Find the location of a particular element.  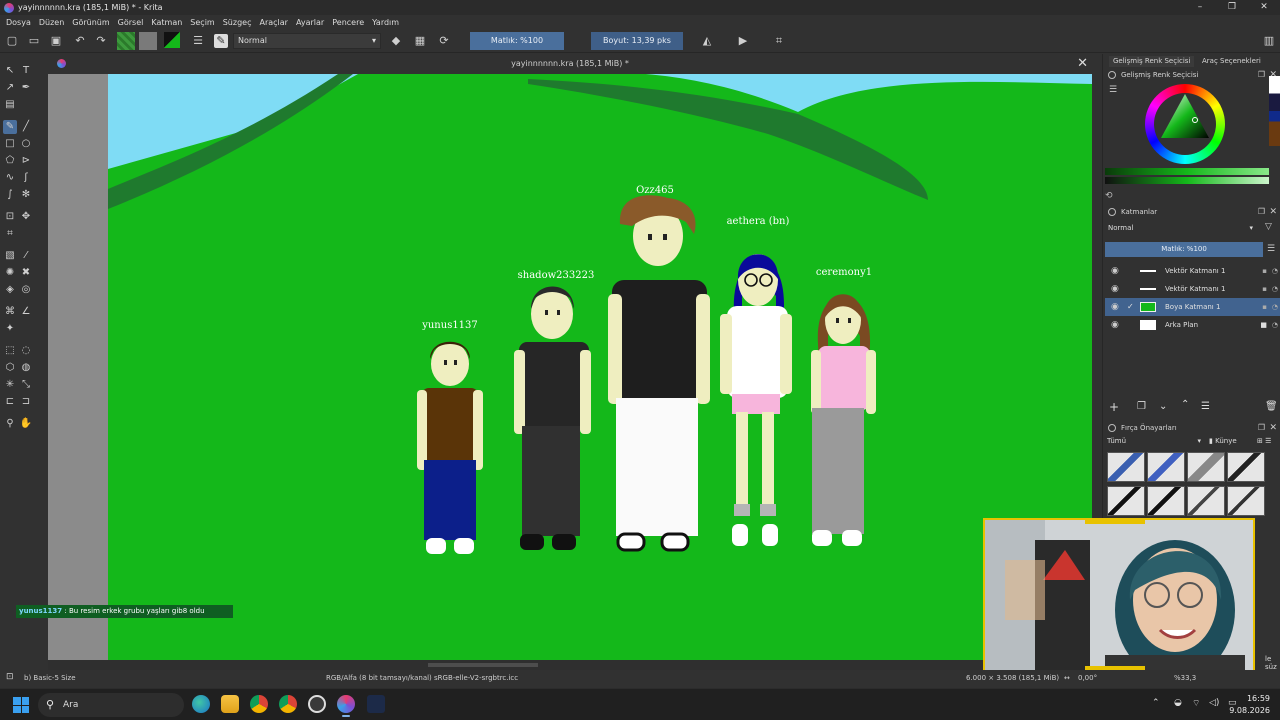

network-icon: ◒ is located at coordinates (1178, 703).